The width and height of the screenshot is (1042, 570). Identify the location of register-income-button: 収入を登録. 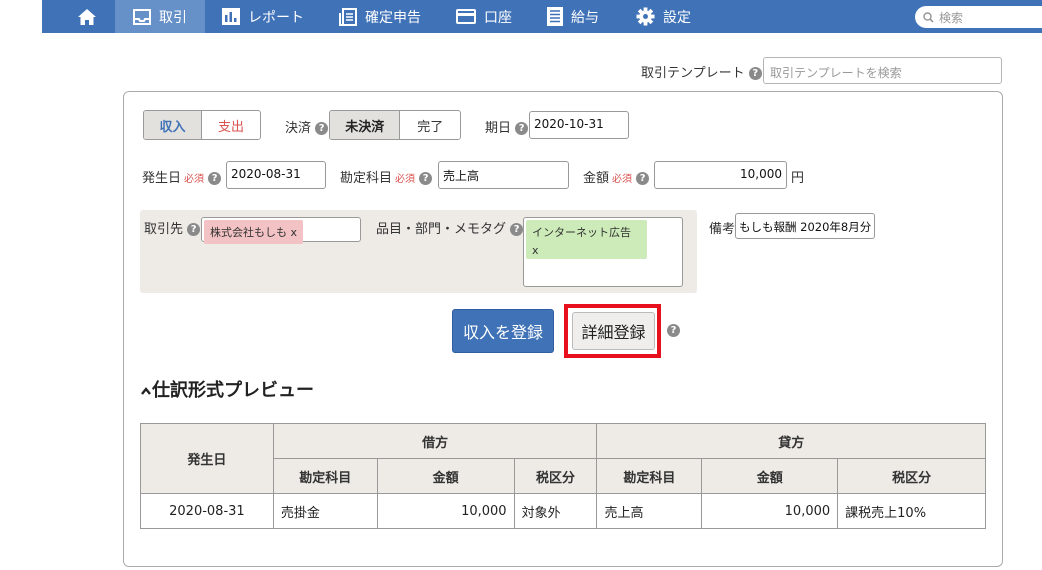
(503, 331).